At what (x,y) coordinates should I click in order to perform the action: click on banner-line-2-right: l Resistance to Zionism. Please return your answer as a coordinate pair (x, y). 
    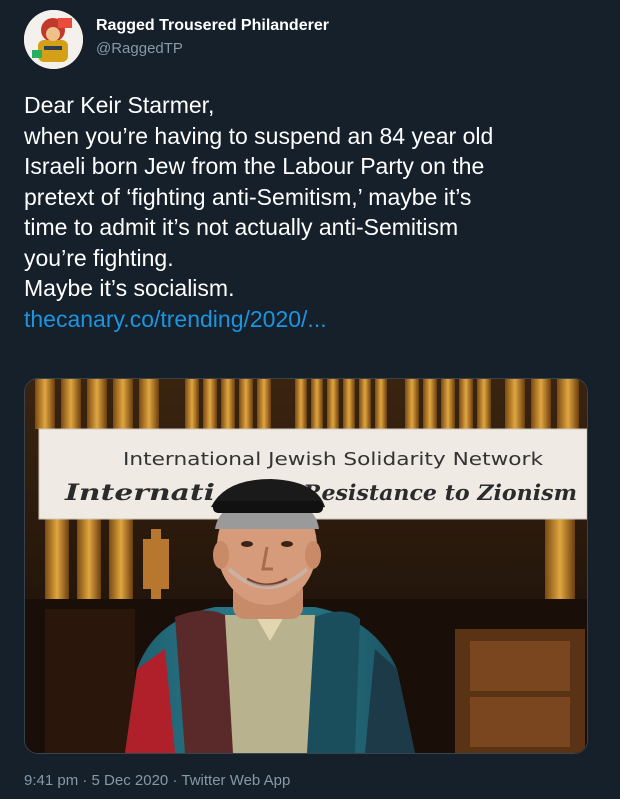
    Looking at the image, I should click on (432, 492).